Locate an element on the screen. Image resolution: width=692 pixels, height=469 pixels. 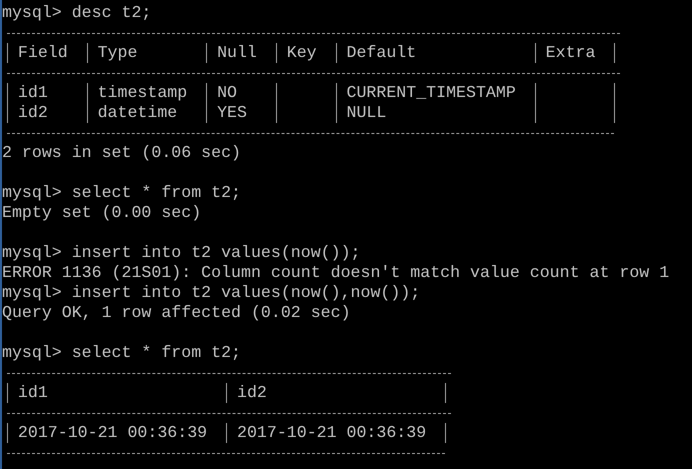
output-text: ERROR 1136 (21S01): Column count doesn't match value count at row 1 is located at coordinates (336, 272).